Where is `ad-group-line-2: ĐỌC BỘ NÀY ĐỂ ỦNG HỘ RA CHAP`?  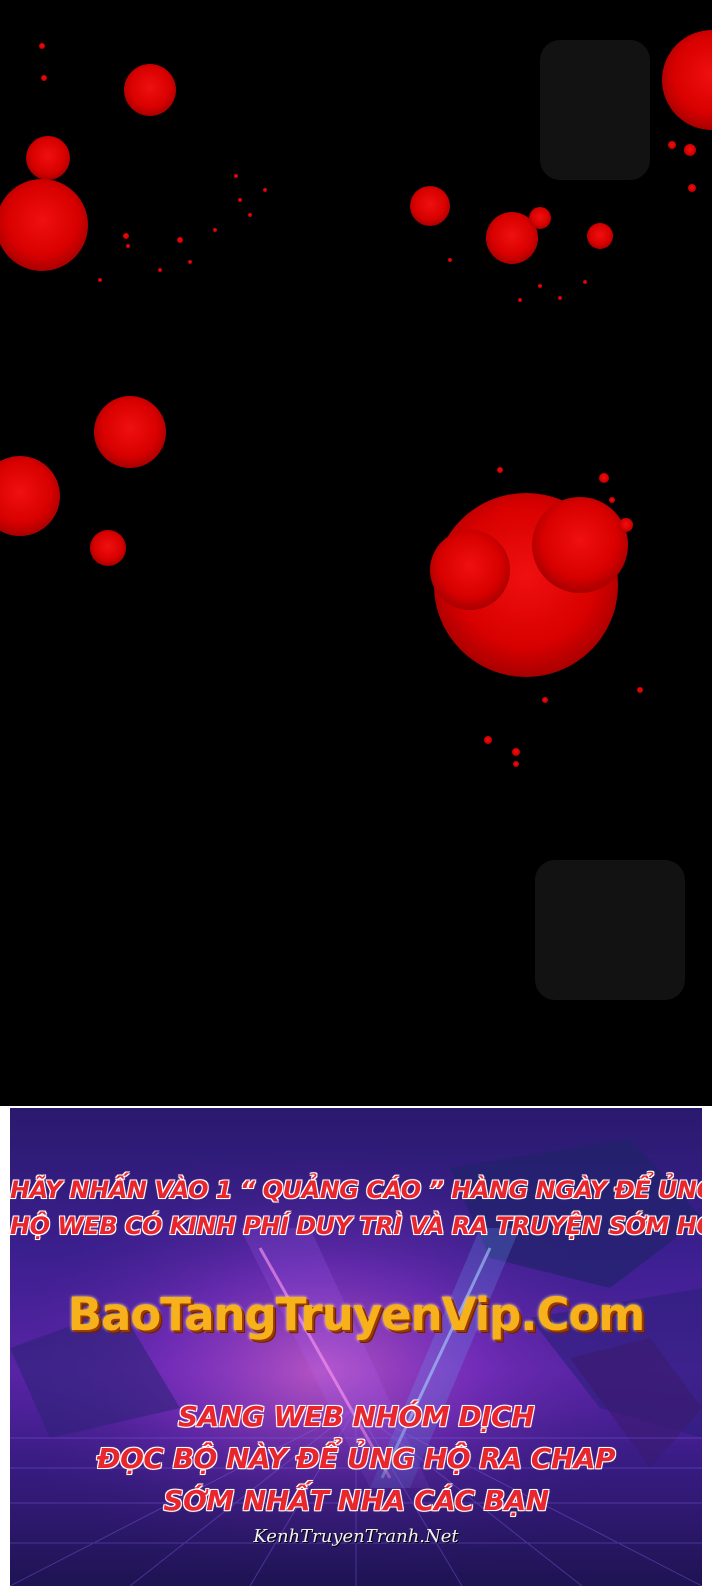 ad-group-line-2: ĐỌC BỘ NÀY ĐỂ ỦNG HỘ RA CHAP is located at coordinates (356, 1458).